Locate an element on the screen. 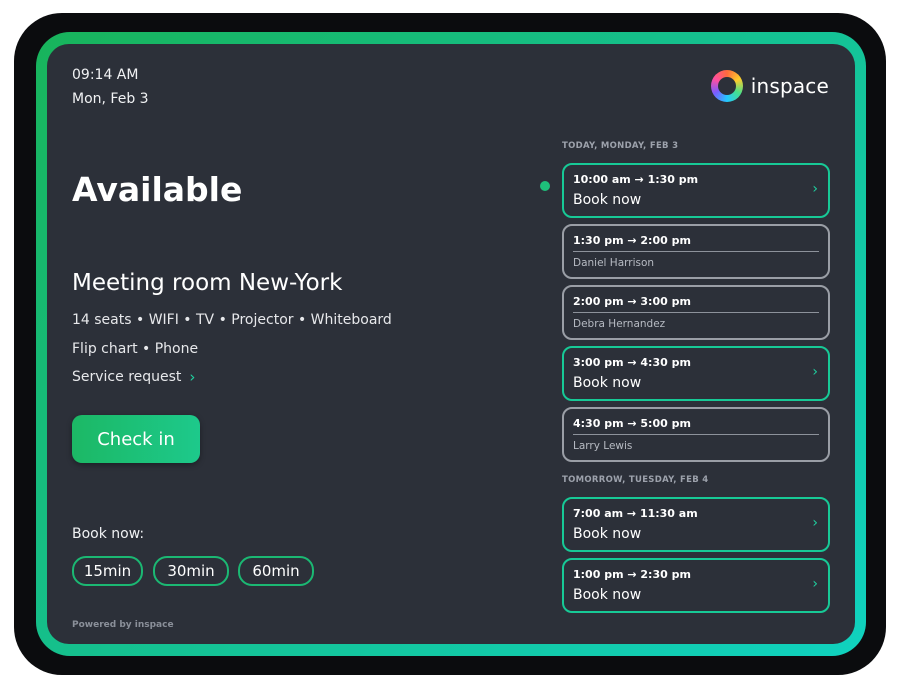 The height and width of the screenshot is (700, 900). tomorrow-label: TOMORROW, TUESDAY, FEB 4 is located at coordinates (635, 480).